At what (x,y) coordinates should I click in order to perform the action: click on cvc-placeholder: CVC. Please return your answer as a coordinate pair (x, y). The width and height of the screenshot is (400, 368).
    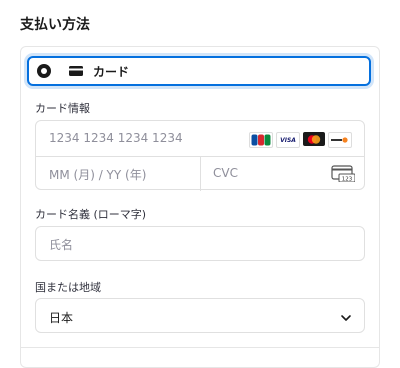
    Looking at the image, I should click on (225, 173).